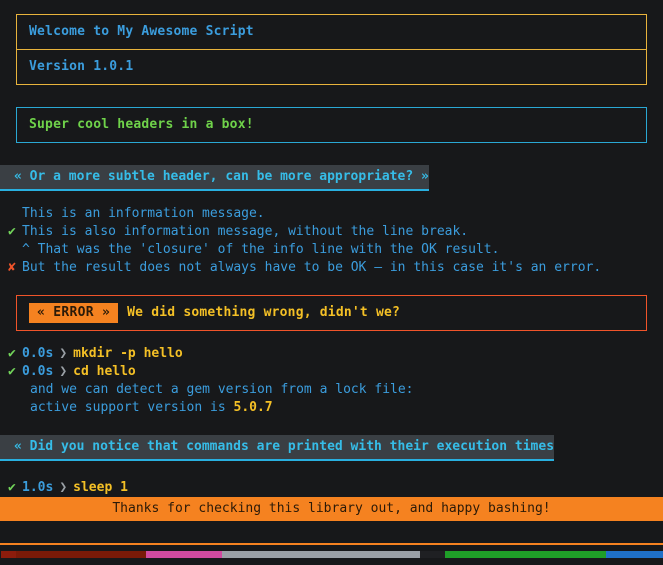 The height and width of the screenshot is (565, 663). I want to click on spacer-after-welcome, so click(331, 96).